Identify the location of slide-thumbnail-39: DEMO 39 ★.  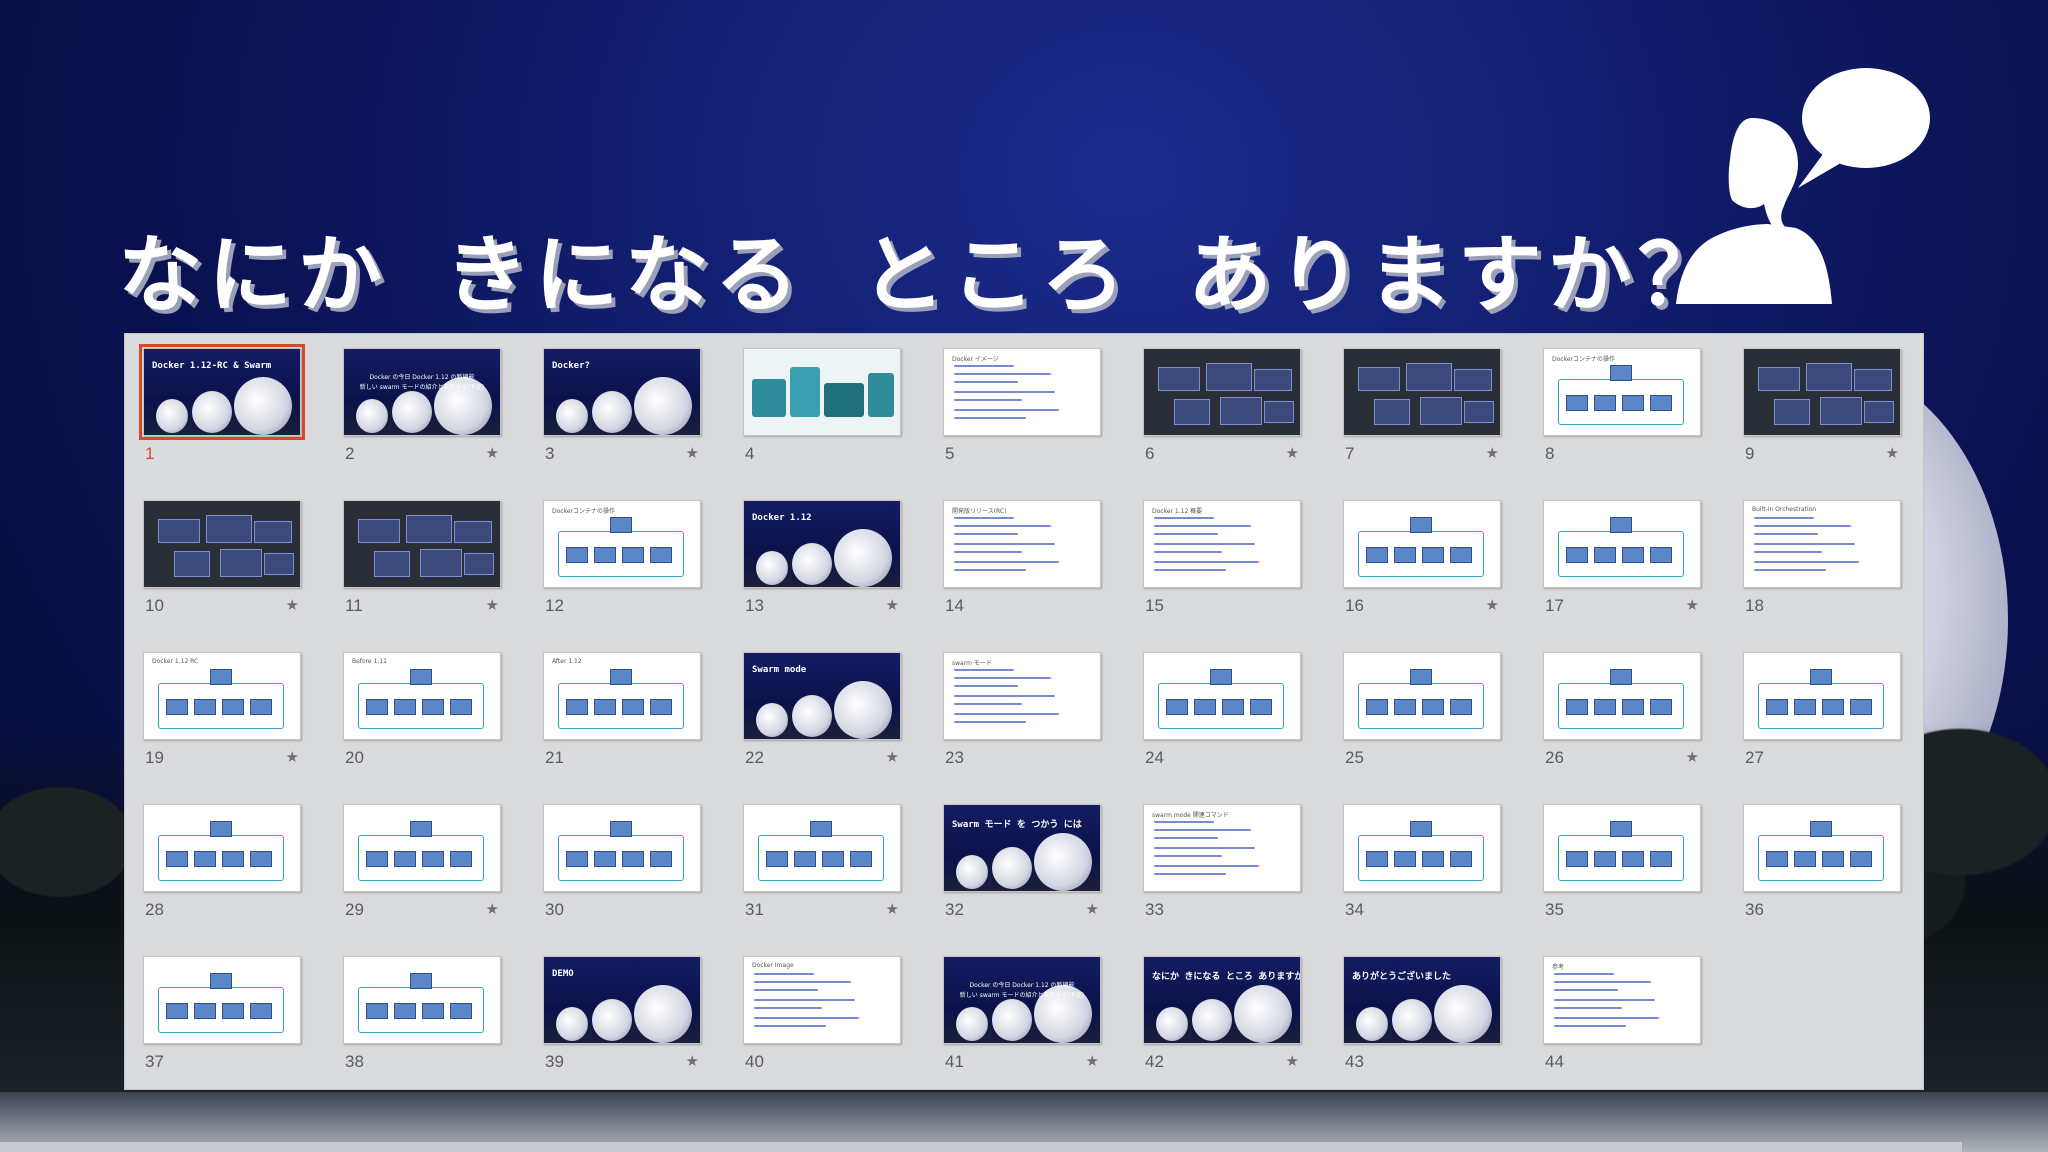
(622, 1025).